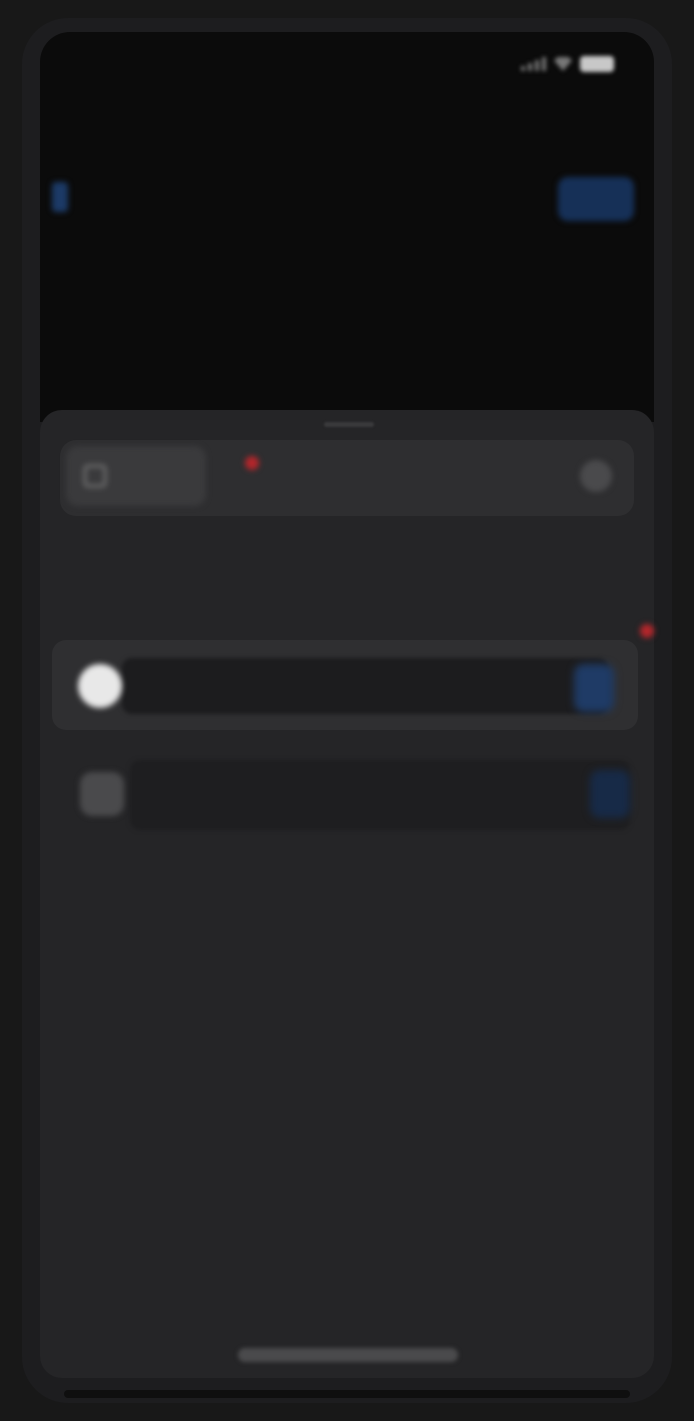 The height and width of the screenshot is (1421, 694). Describe the element at coordinates (596, 476) in the screenshot. I see `gear-icon` at that location.